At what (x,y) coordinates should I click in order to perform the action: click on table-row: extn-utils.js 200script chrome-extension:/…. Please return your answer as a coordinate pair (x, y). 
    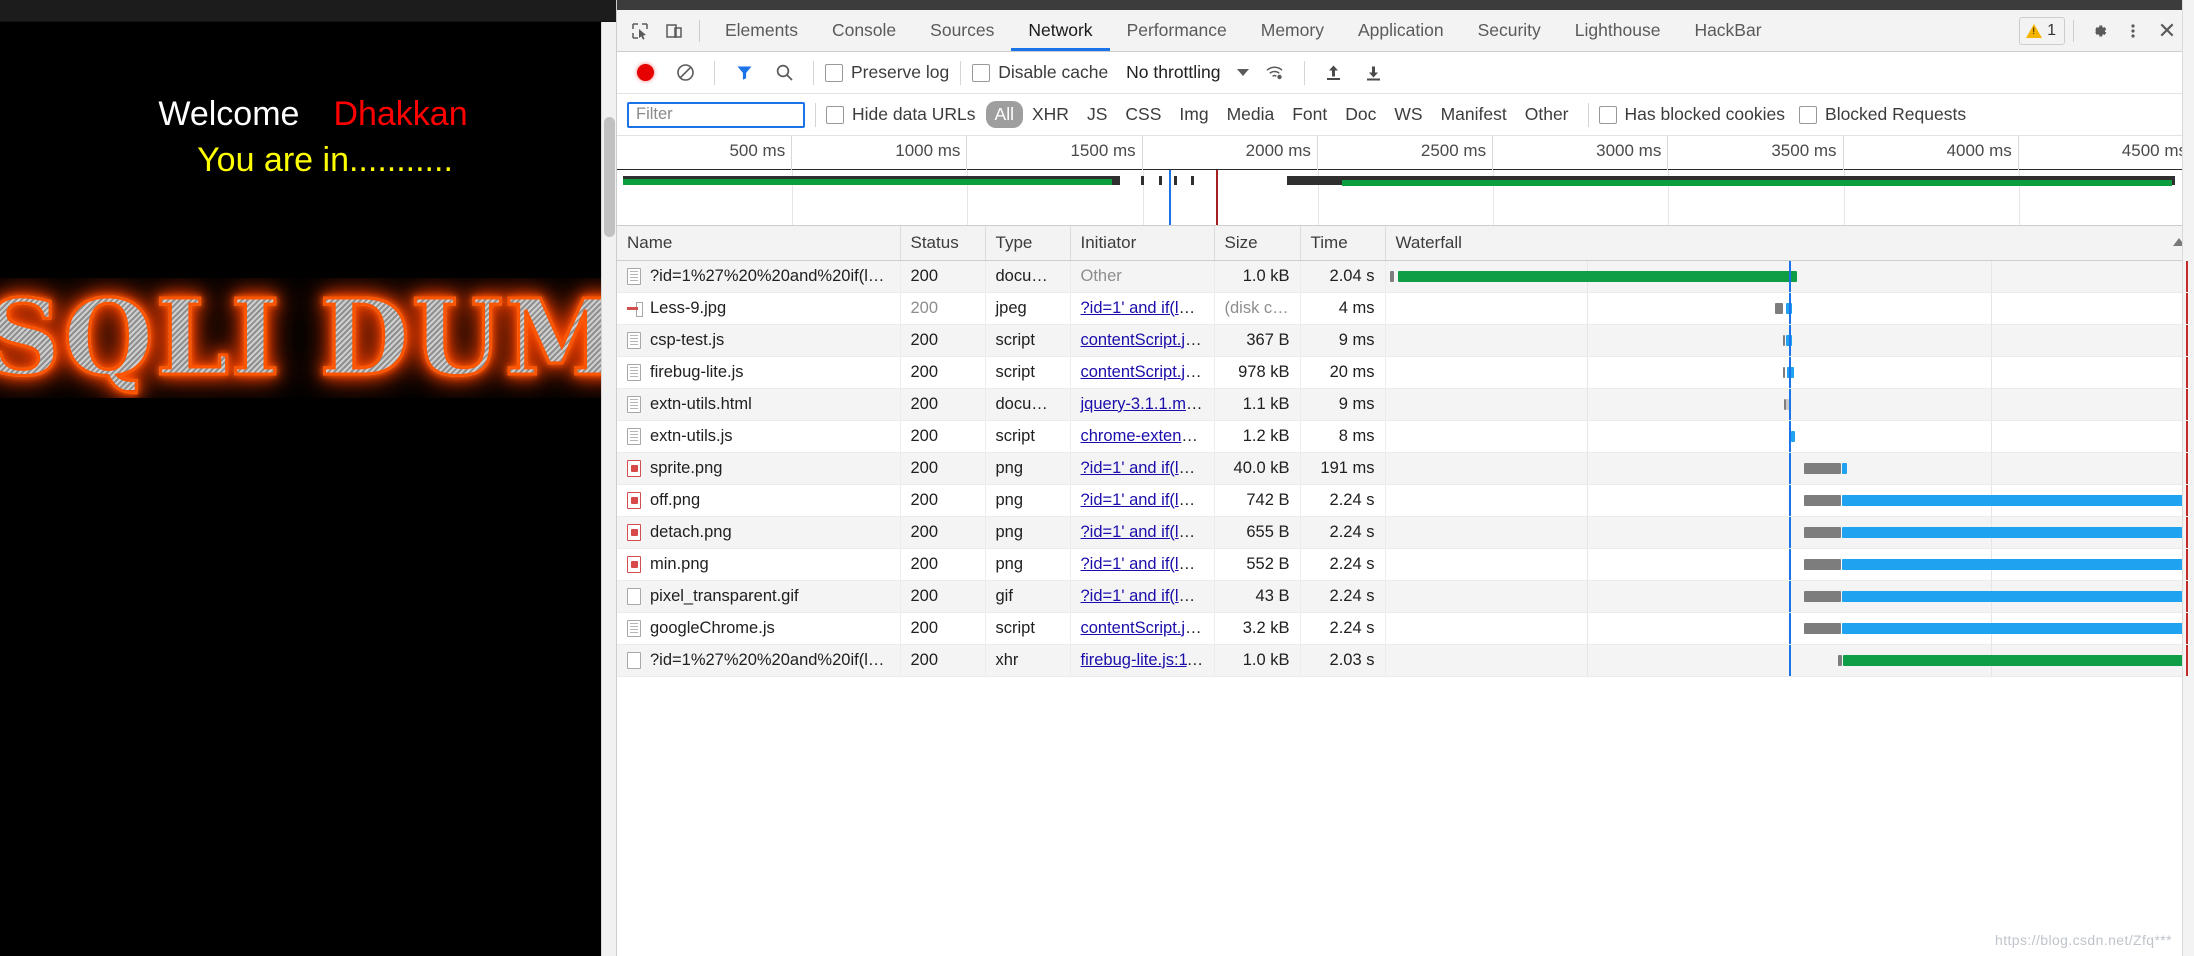
    Looking at the image, I should click on (1405, 436).